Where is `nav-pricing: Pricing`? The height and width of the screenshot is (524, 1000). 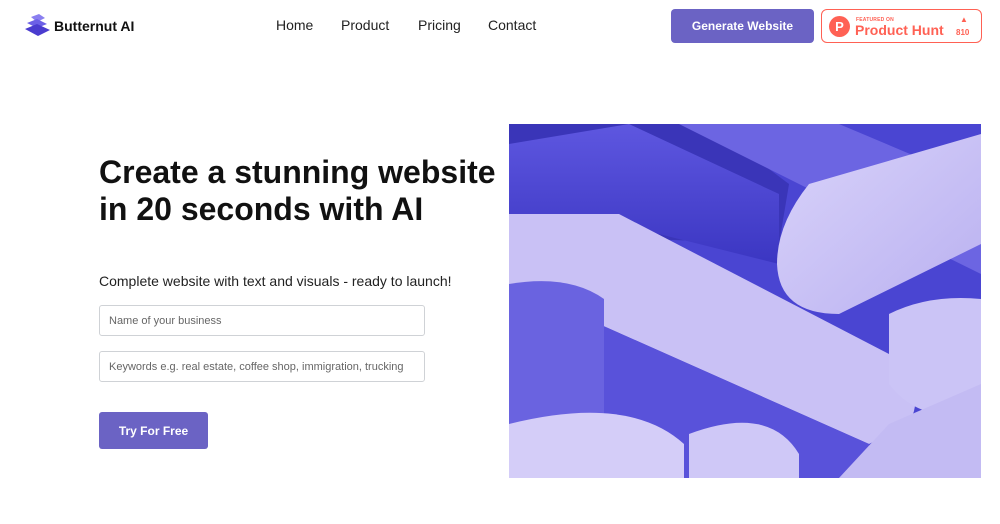 nav-pricing: Pricing is located at coordinates (439, 25).